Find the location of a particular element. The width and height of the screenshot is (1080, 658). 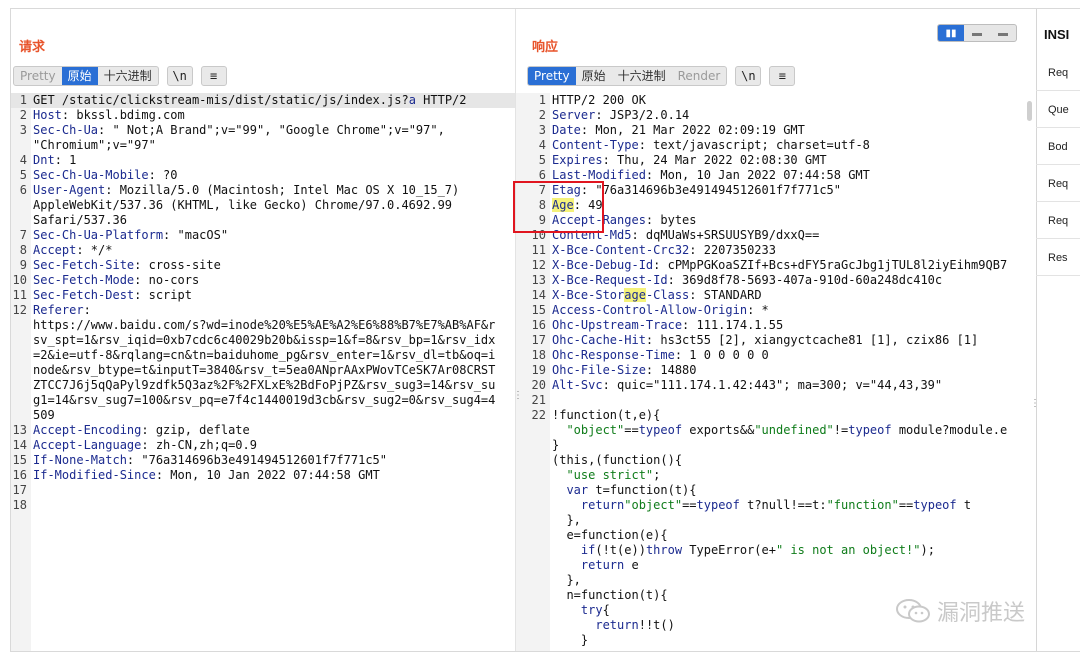

response-tab-2: 十六进制 is located at coordinates (642, 76).